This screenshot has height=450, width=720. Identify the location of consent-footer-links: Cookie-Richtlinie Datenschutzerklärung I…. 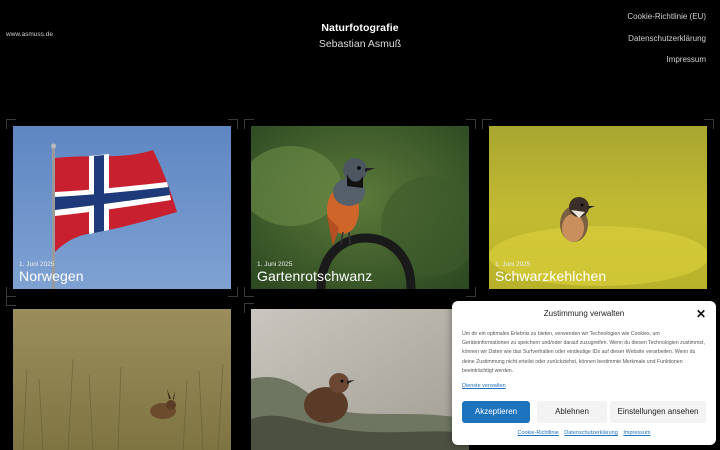
(584, 433).